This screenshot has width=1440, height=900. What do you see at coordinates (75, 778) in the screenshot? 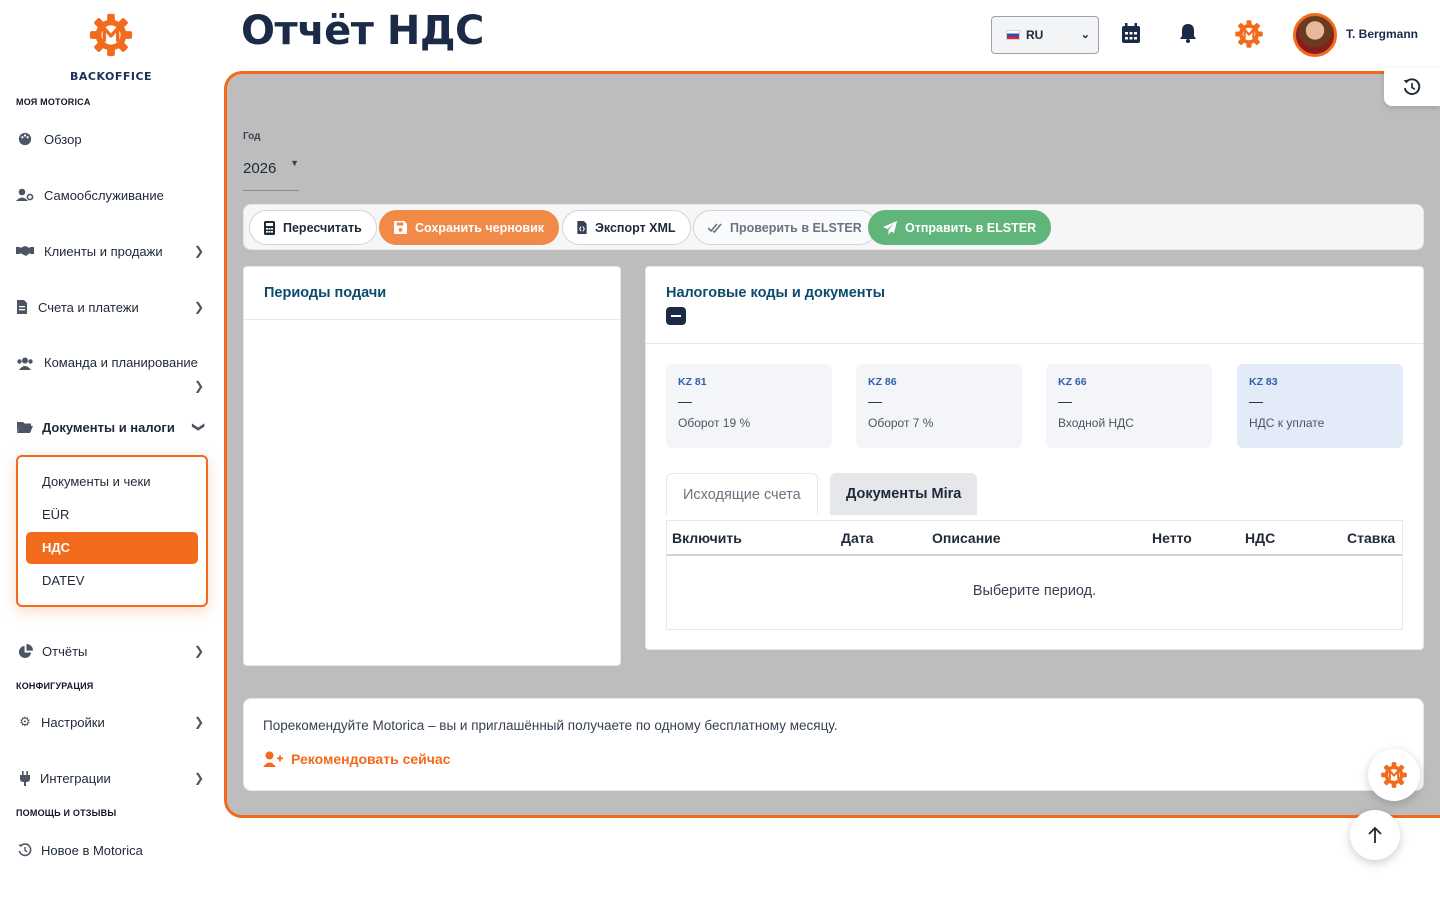
I see `sidebar-item-label: Интеграции` at bounding box center [75, 778].